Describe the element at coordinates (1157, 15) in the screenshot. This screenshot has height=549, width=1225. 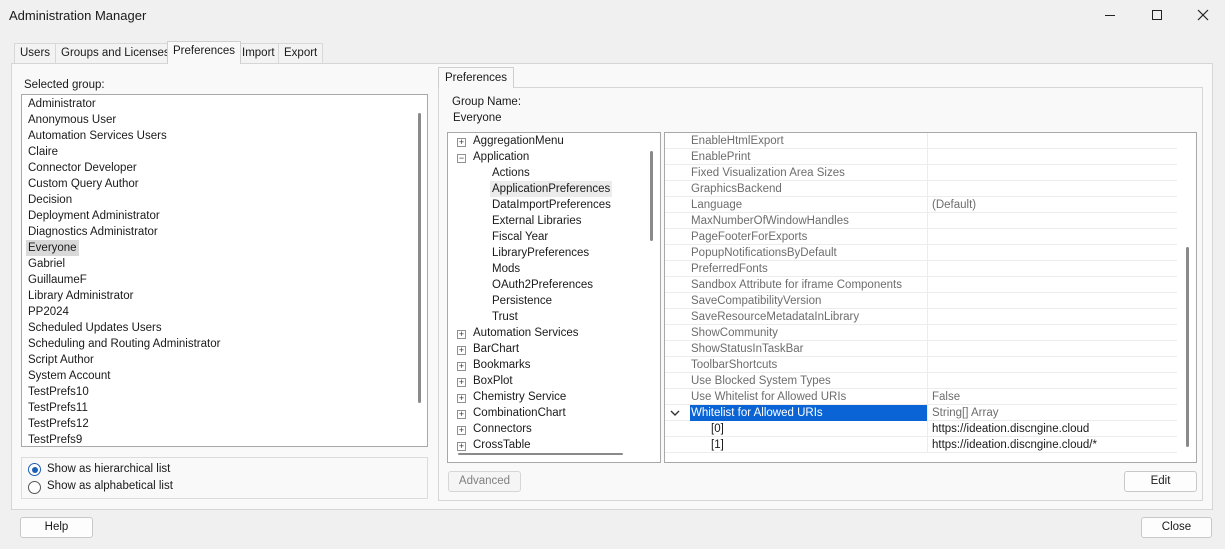
I see `maximize-button` at that location.